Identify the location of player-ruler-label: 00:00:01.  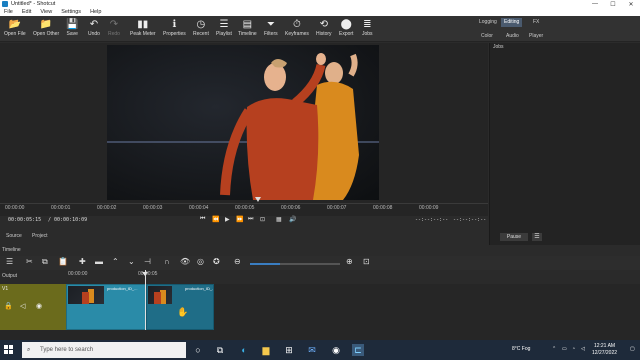
(61, 208).